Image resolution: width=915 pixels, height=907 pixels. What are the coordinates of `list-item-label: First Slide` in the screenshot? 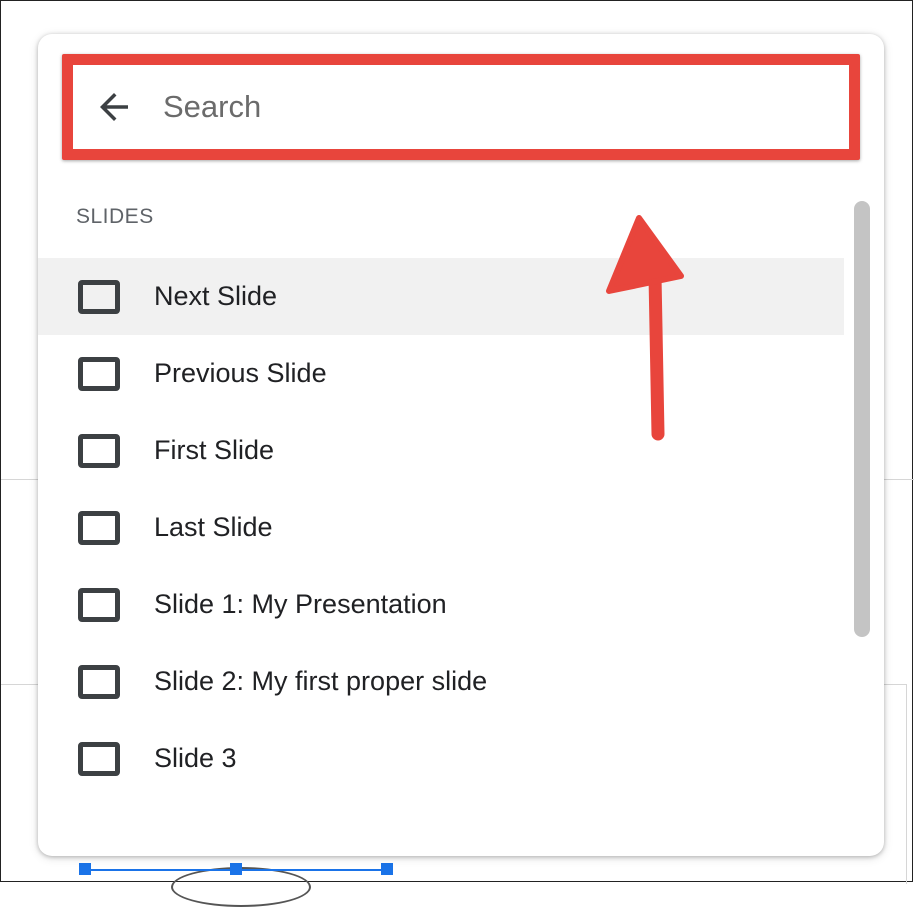 It's located at (214, 450).